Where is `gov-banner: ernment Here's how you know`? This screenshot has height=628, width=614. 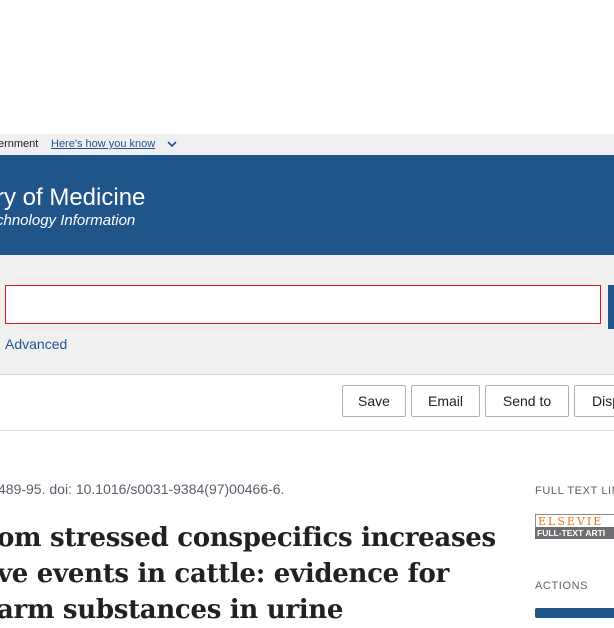
gov-banner: ernment Here's how you know is located at coordinates (307, 144).